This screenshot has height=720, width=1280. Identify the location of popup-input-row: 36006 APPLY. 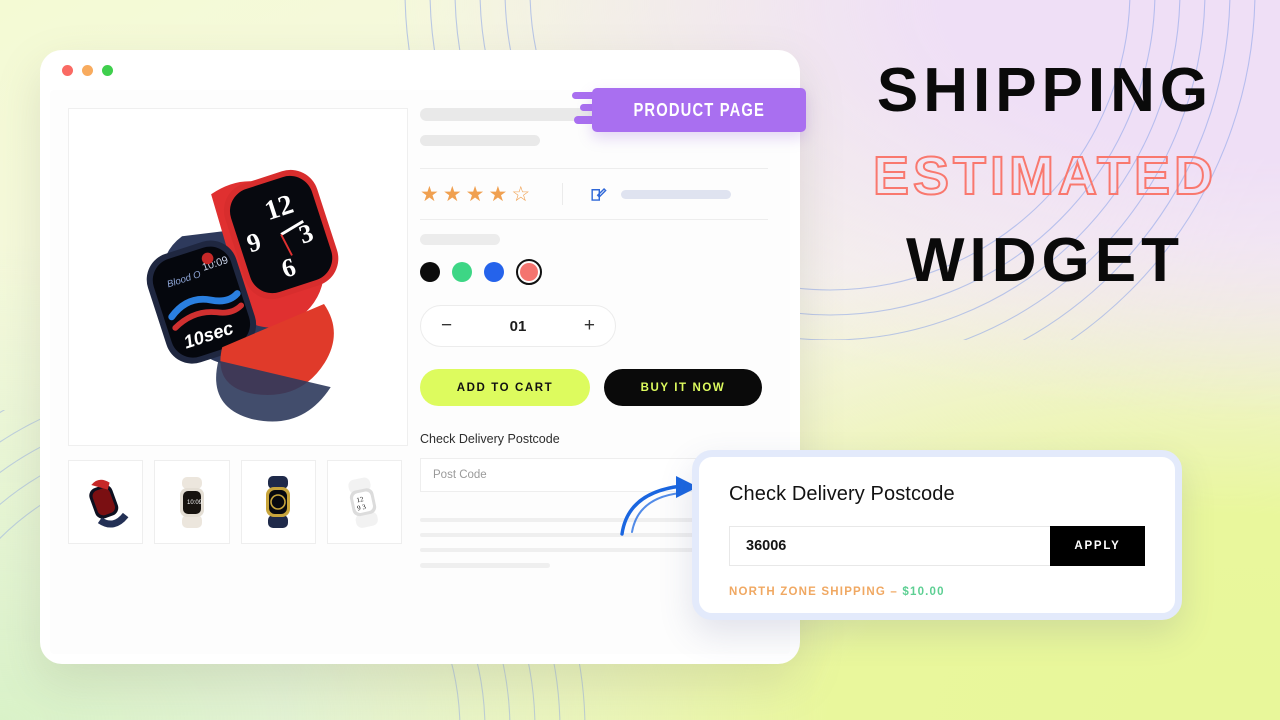
(937, 546).